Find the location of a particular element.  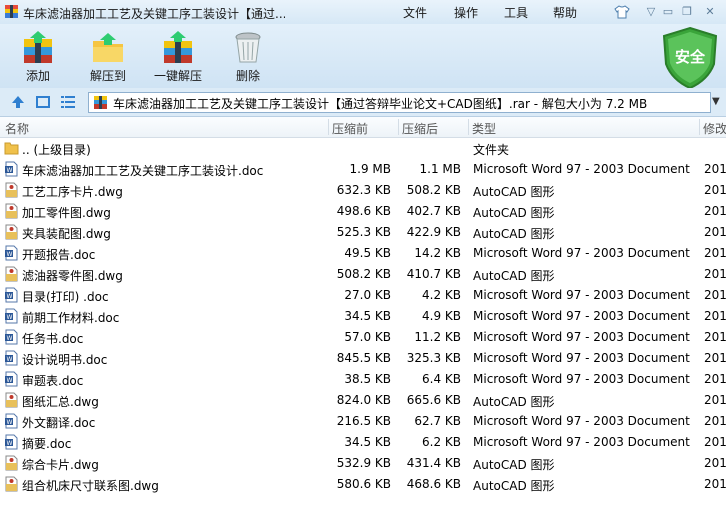

column-name: 名称 is located at coordinates (17, 128).